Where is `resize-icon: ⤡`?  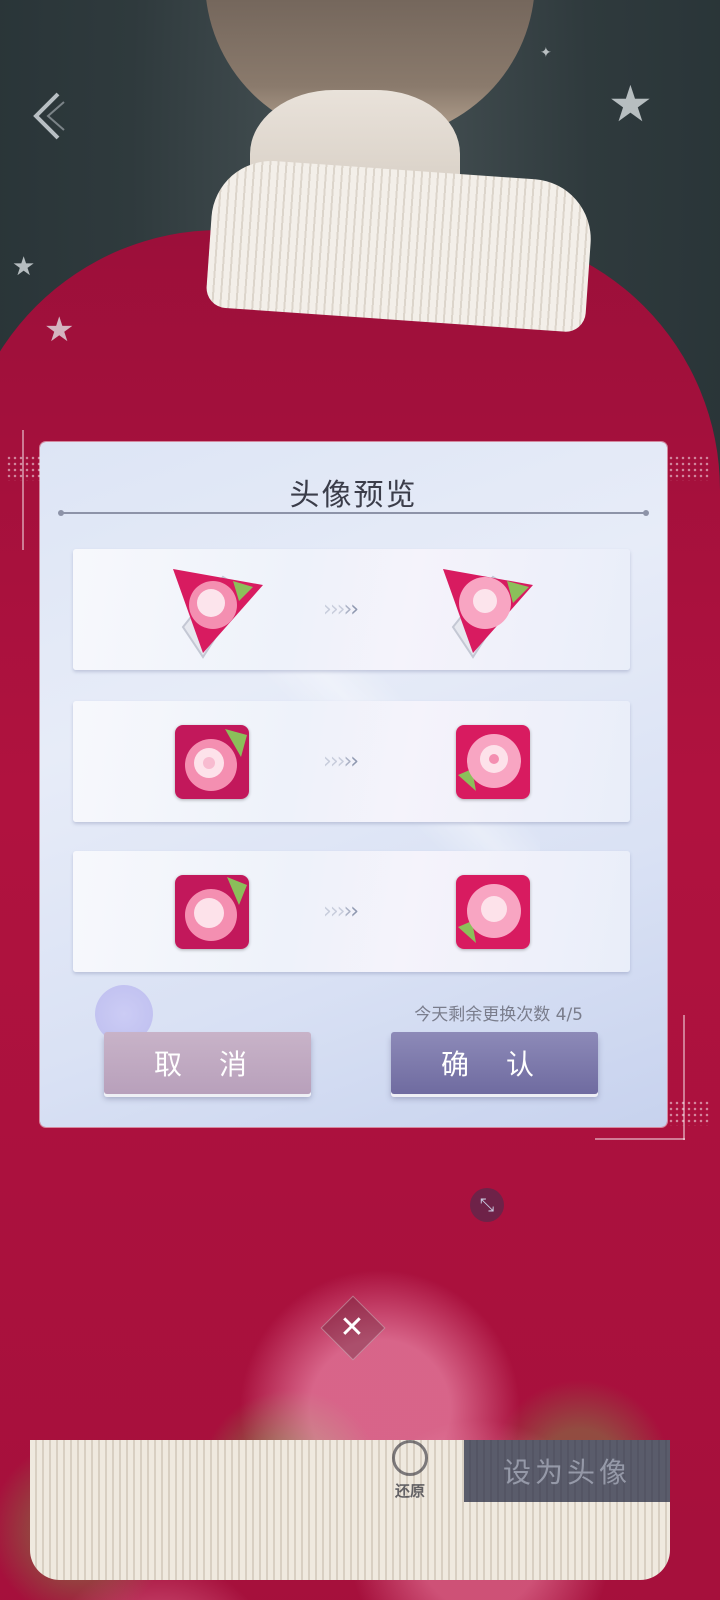 resize-icon: ⤡ is located at coordinates (487, 1205).